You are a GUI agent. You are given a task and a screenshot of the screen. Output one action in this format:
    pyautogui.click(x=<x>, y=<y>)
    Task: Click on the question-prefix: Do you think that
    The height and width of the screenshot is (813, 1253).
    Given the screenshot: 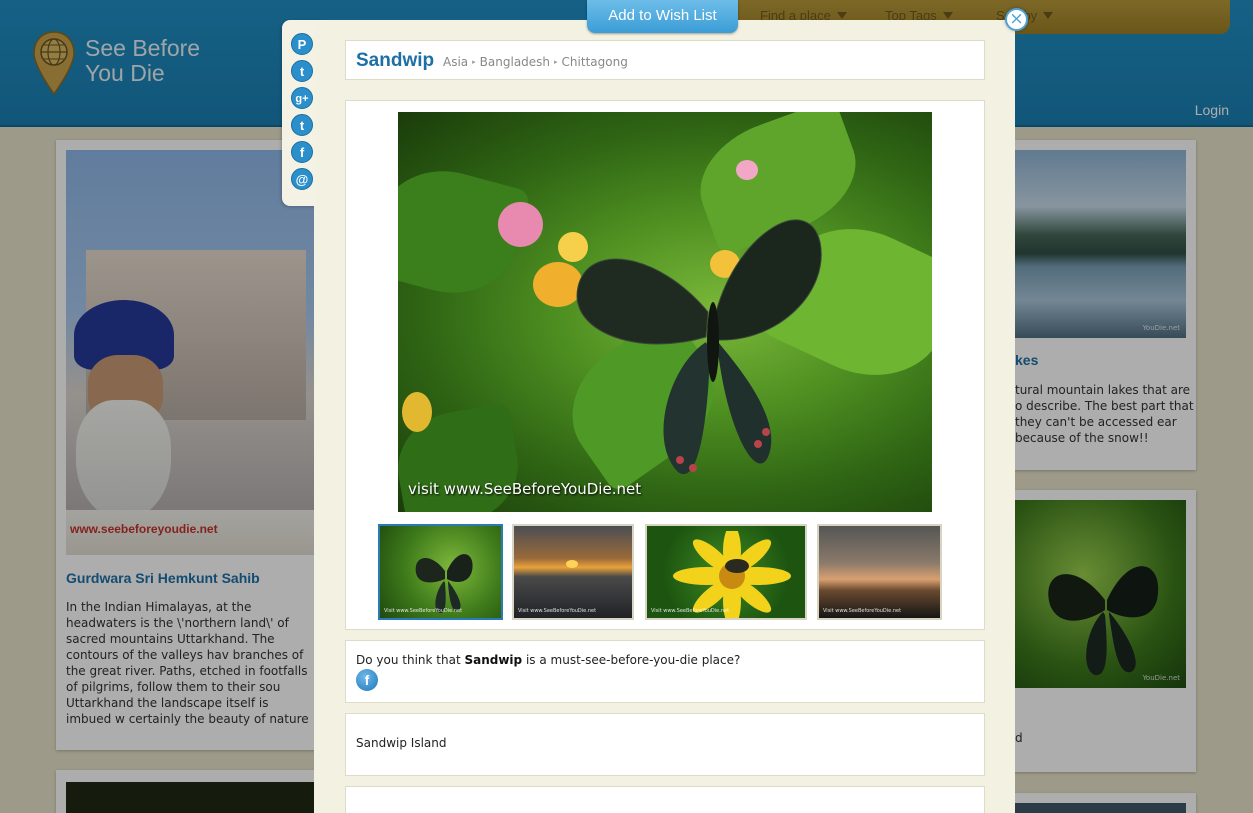 What is the action you would take?
    pyautogui.click(x=410, y=660)
    